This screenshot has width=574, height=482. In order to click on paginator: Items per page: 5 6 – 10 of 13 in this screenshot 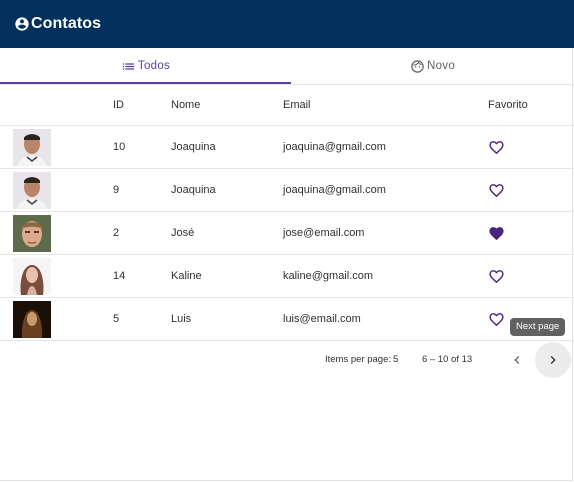, I will do `click(287, 360)`.